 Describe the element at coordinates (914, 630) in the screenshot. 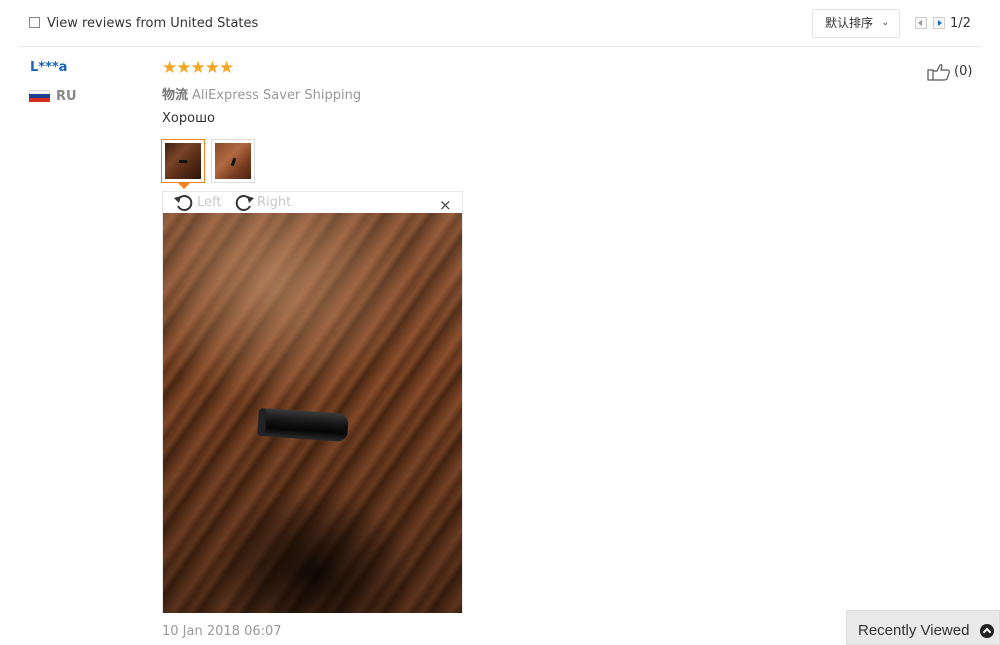

I see `recently-viewed-label: Recently Viewed` at that location.